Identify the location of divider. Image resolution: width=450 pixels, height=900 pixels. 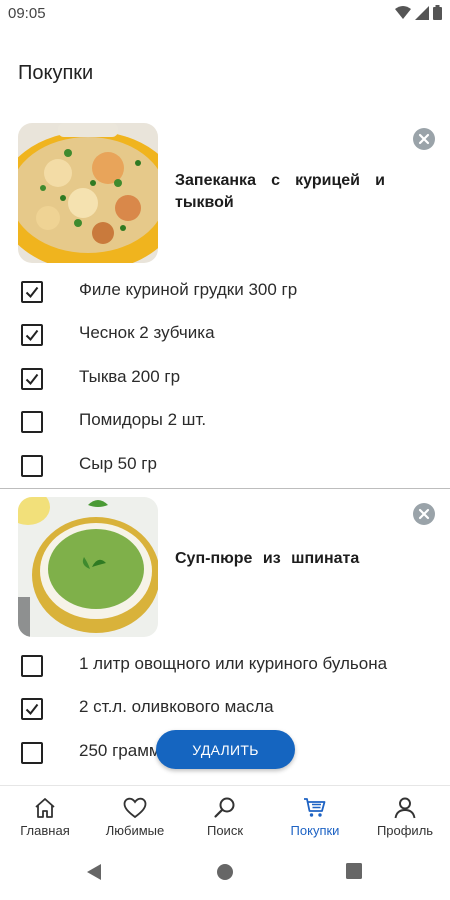
(225, 488).